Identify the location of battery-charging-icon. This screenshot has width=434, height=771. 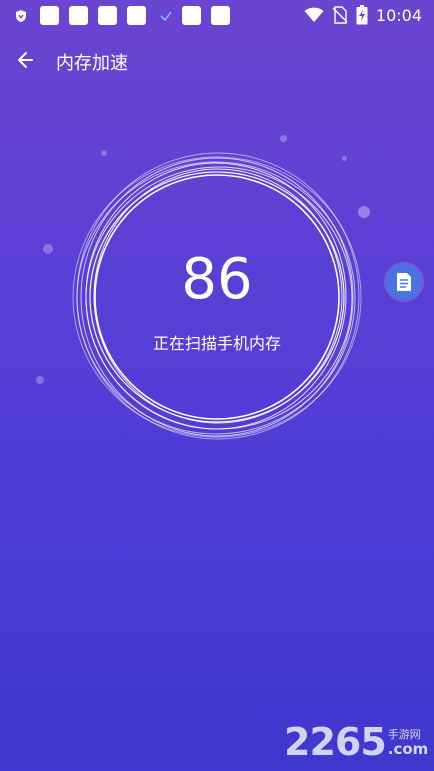
(362, 15).